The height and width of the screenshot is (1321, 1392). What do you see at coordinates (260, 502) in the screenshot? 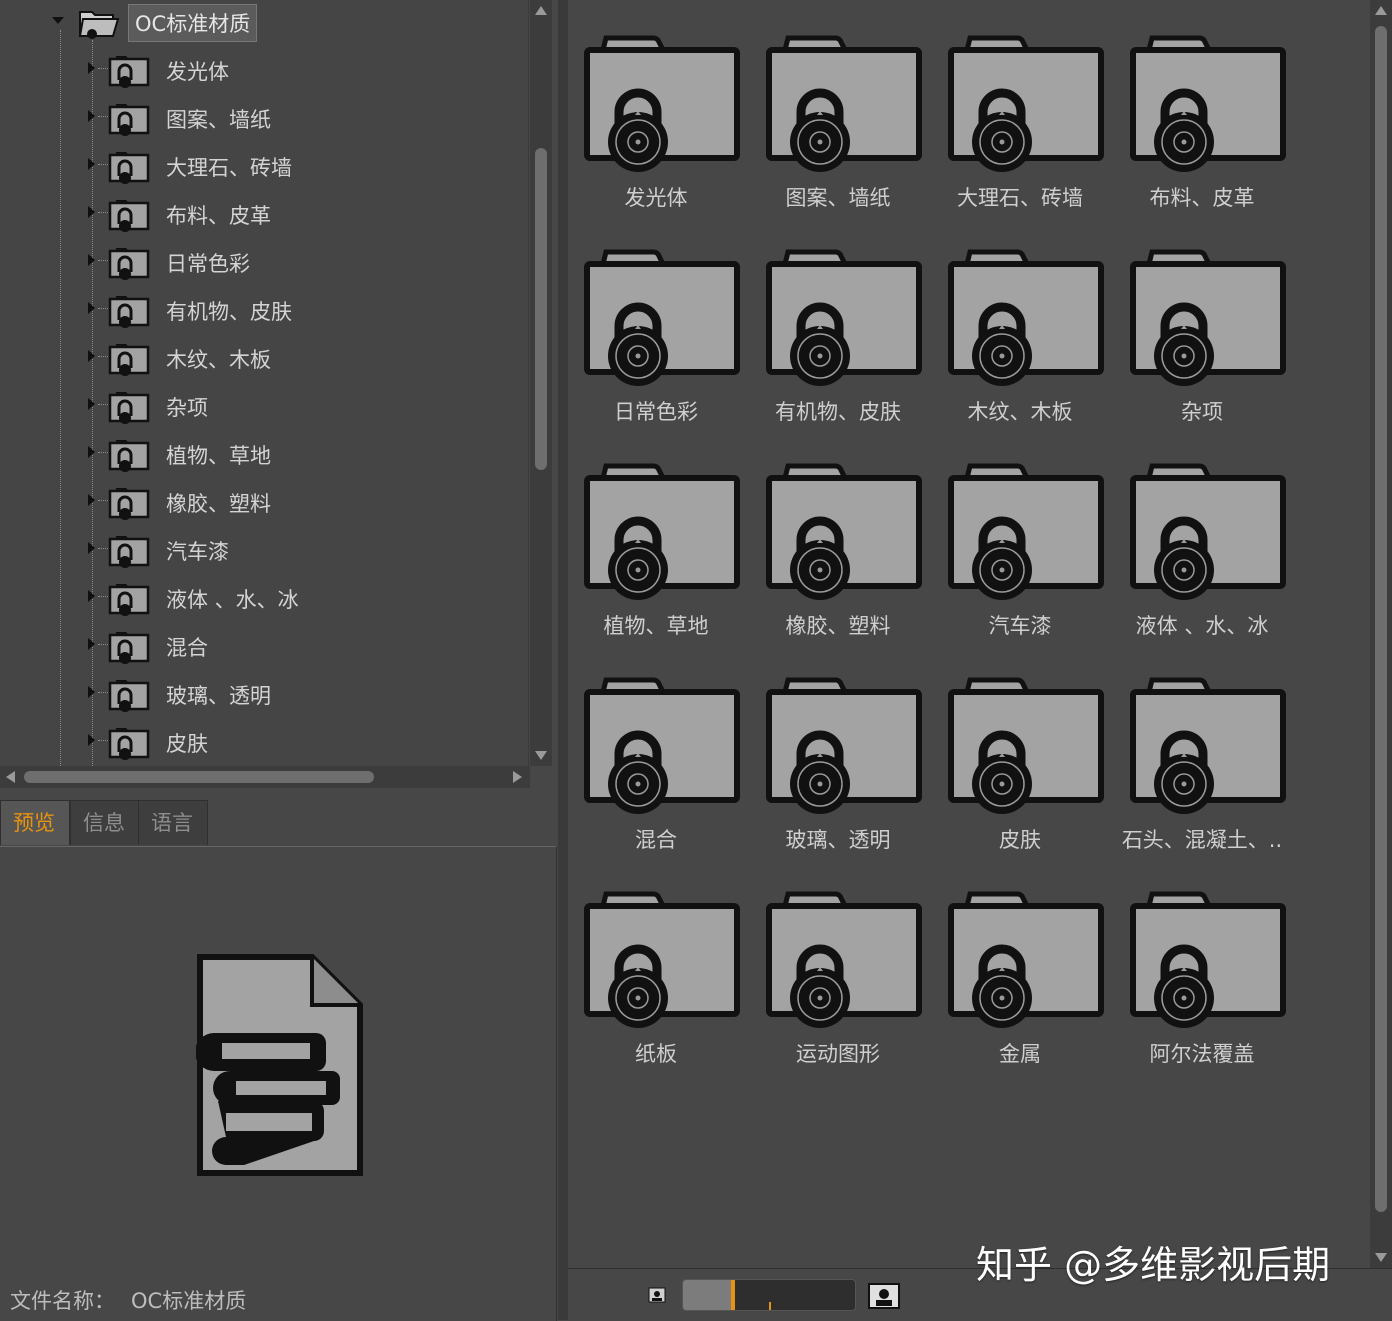
I see `tree-item: 橡胶、塑料` at bounding box center [260, 502].